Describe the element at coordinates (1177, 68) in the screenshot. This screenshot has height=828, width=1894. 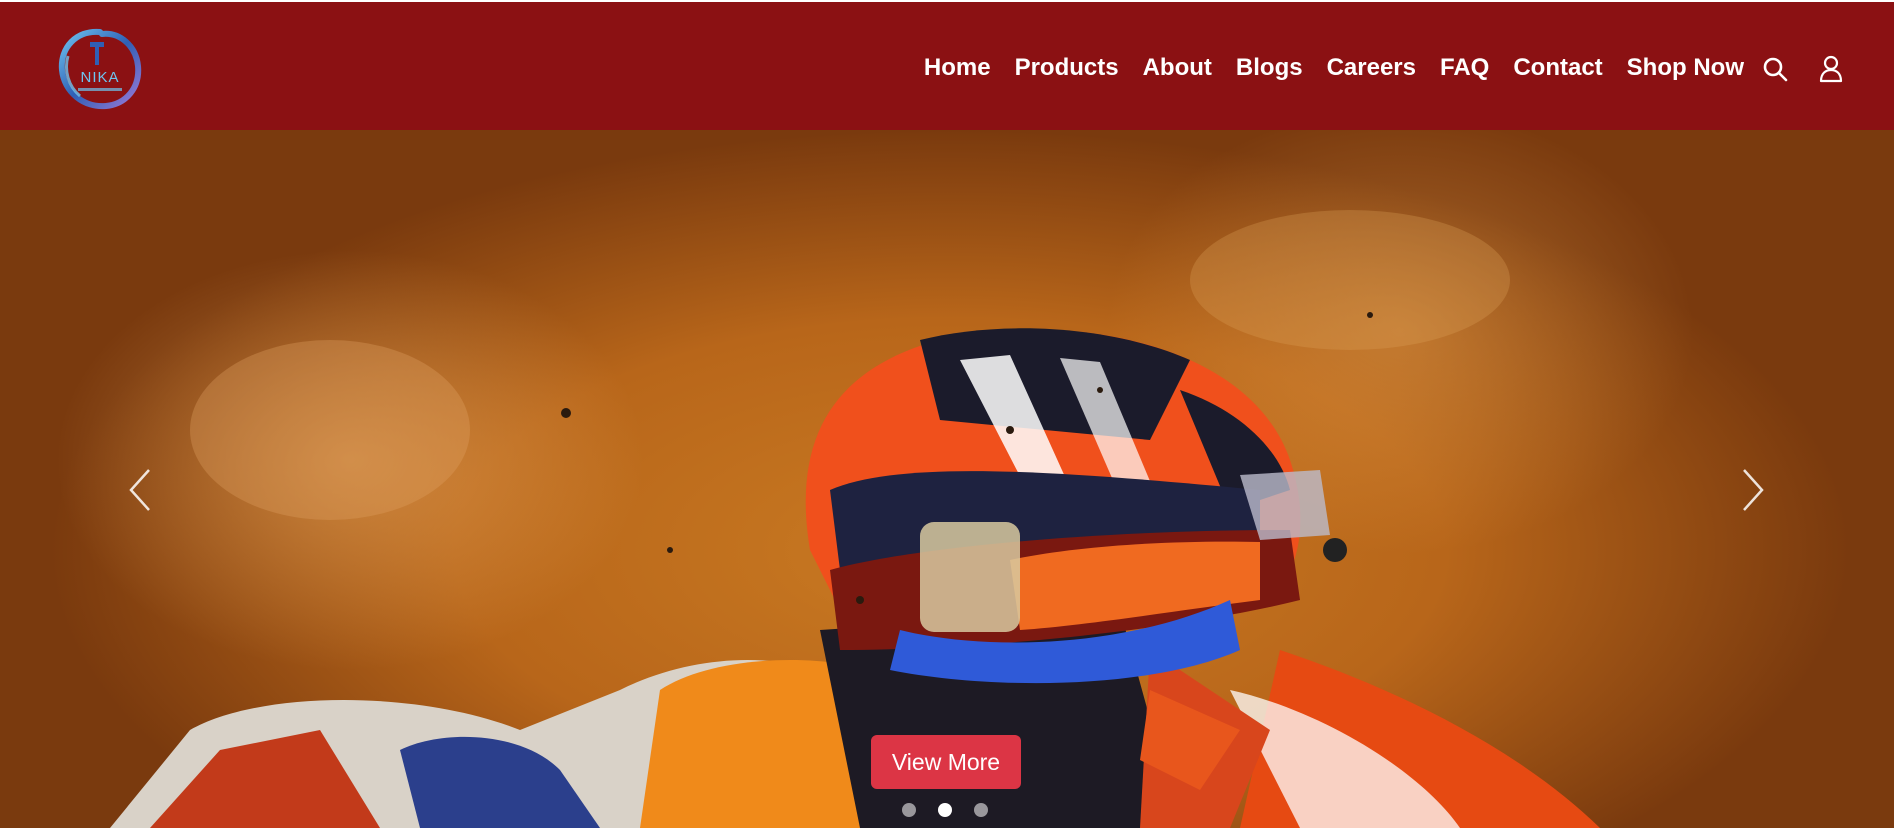
I see `nav-about: About` at that location.